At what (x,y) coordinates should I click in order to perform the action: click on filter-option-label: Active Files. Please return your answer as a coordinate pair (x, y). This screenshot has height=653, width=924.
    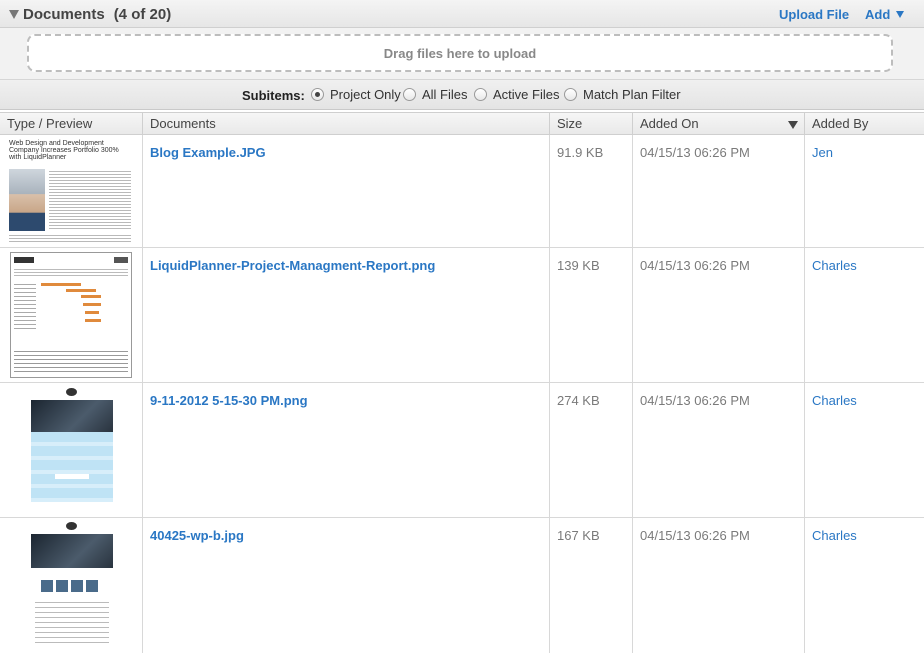
    Looking at the image, I should click on (526, 94).